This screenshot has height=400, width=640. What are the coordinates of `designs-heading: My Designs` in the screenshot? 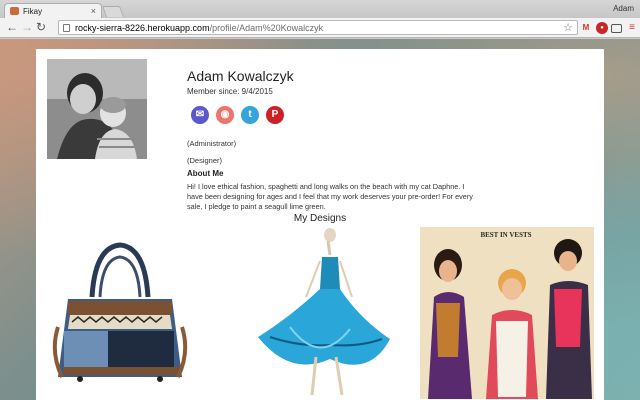 It's located at (320, 218).